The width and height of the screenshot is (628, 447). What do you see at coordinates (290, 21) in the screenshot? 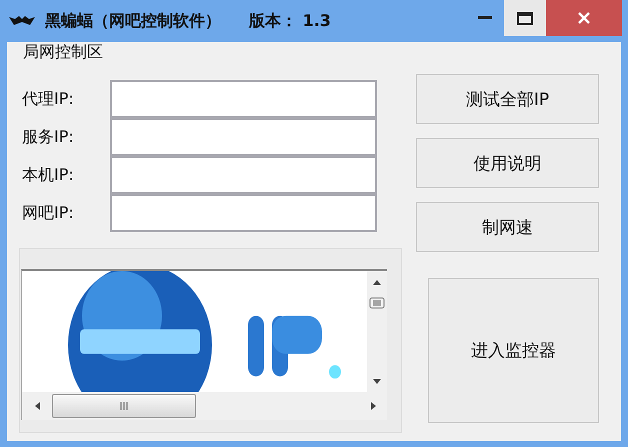
I see `version-label: 版本： 1.3` at bounding box center [290, 21].